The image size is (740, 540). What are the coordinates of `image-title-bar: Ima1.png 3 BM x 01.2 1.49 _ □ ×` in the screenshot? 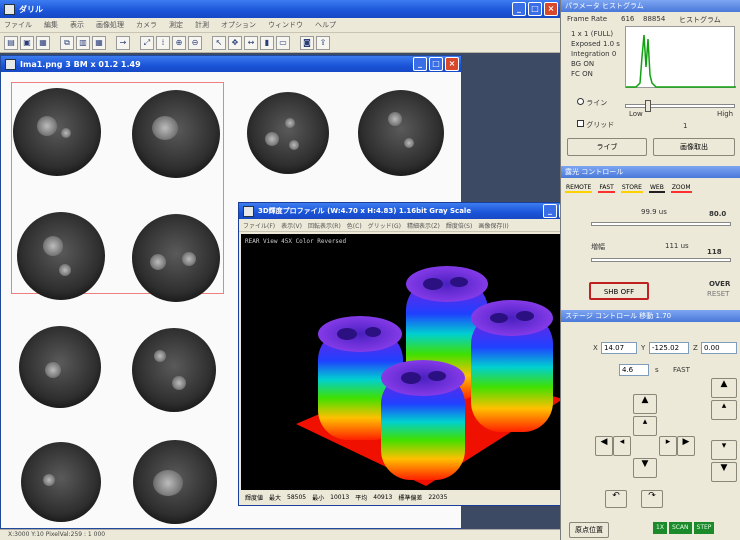 It's located at (231, 64).